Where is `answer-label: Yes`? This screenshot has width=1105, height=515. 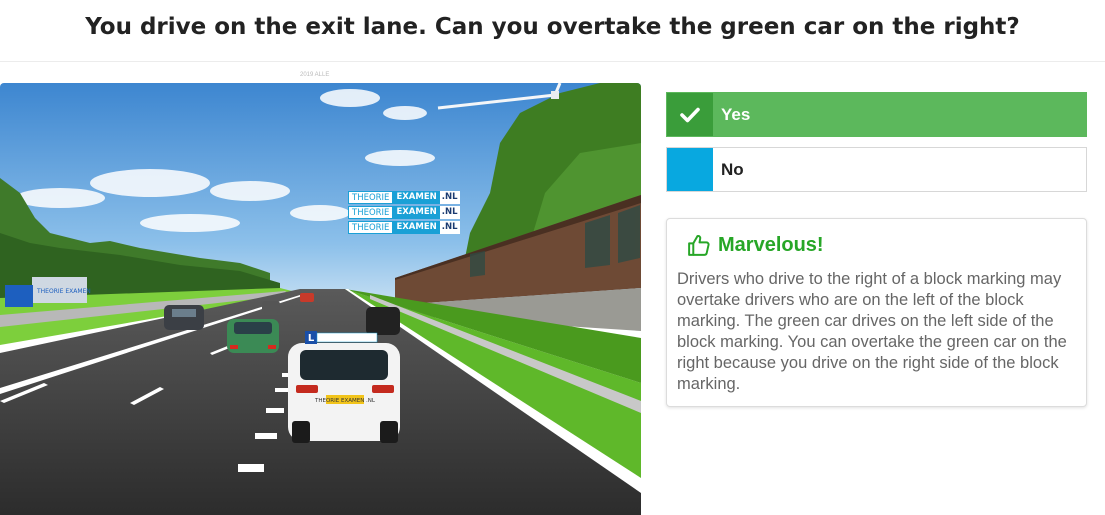
answer-label: Yes is located at coordinates (736, 114).